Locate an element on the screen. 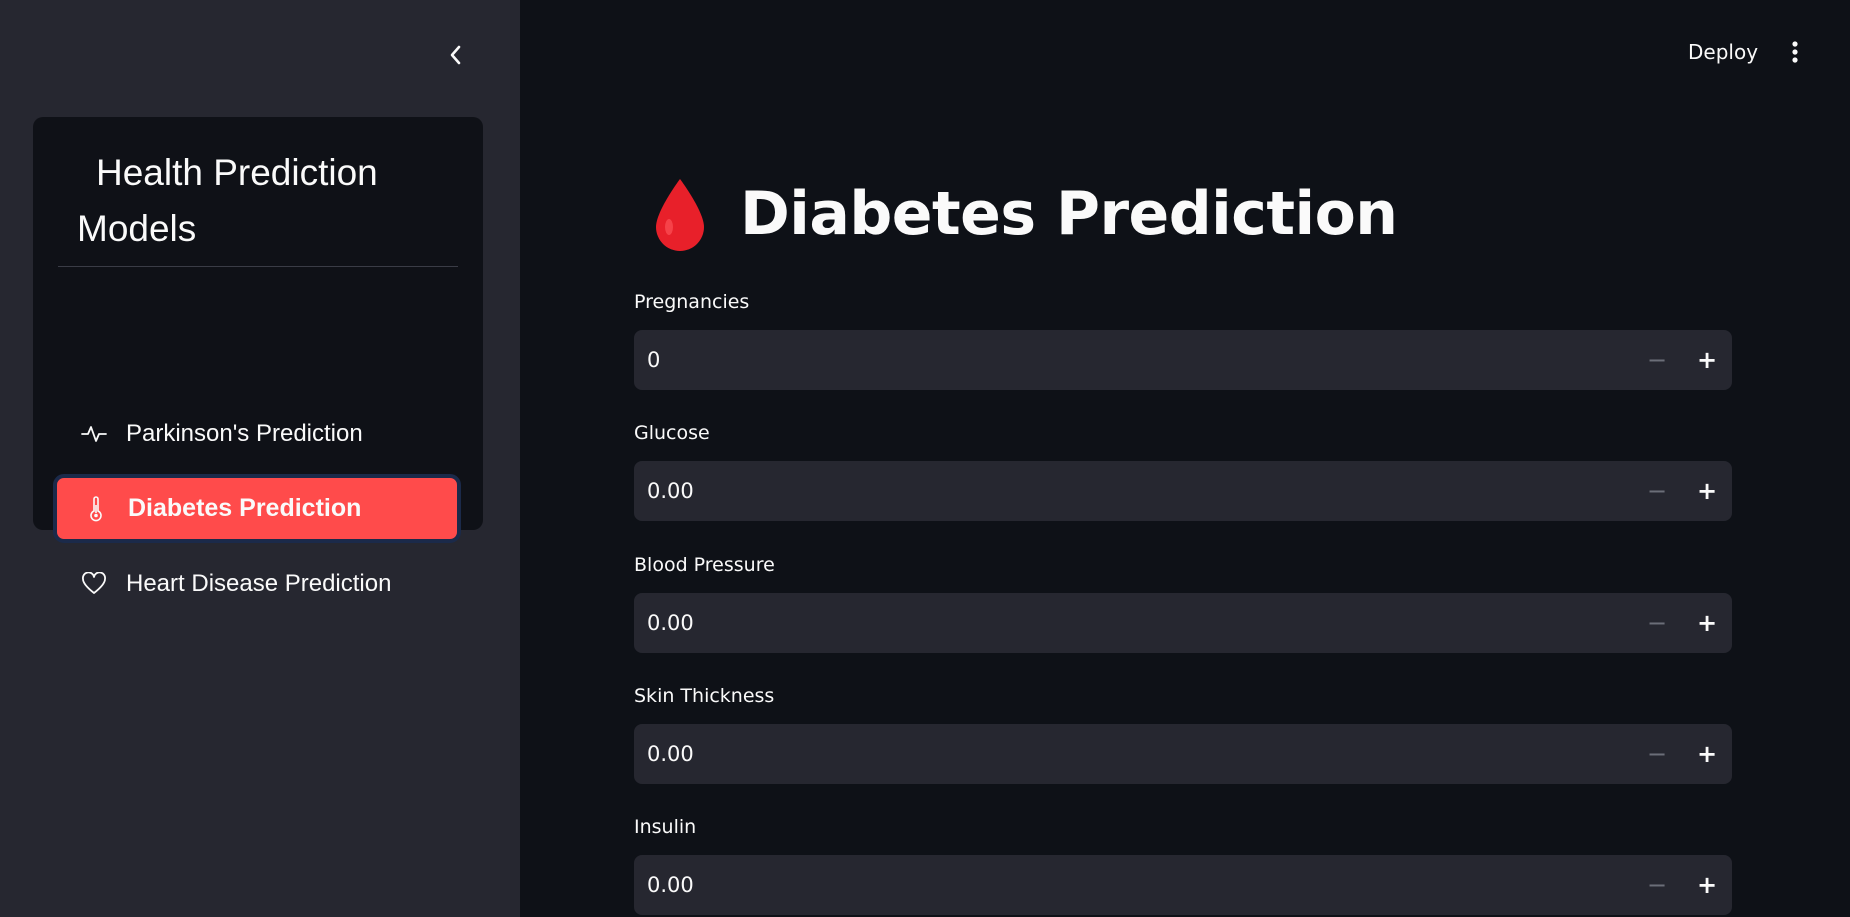  chevron-left-icon is located at coordinates (455, 55).